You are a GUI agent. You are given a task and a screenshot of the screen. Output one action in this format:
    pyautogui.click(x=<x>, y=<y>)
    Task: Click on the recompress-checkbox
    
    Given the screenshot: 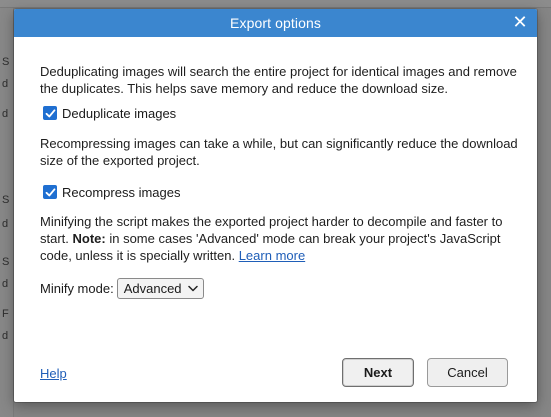 What is the action you would take?
    pyautogui.click(x=50, y=192)
    